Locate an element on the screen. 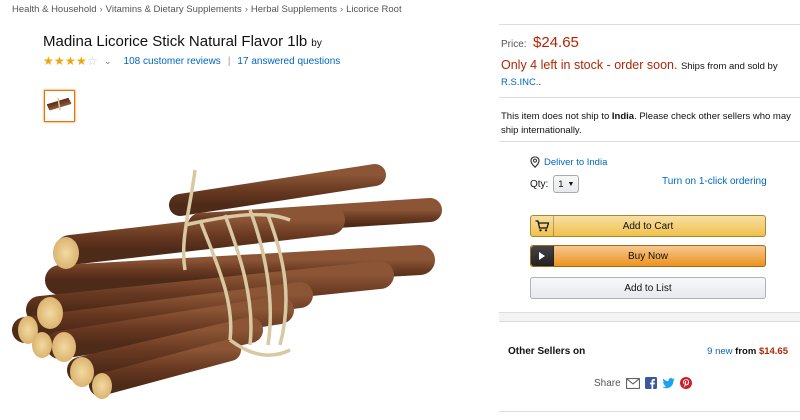 The width and height of the screenshot is (800, 420). add-to-cart-button: Add to Cart is located at coordinates (648, 226).